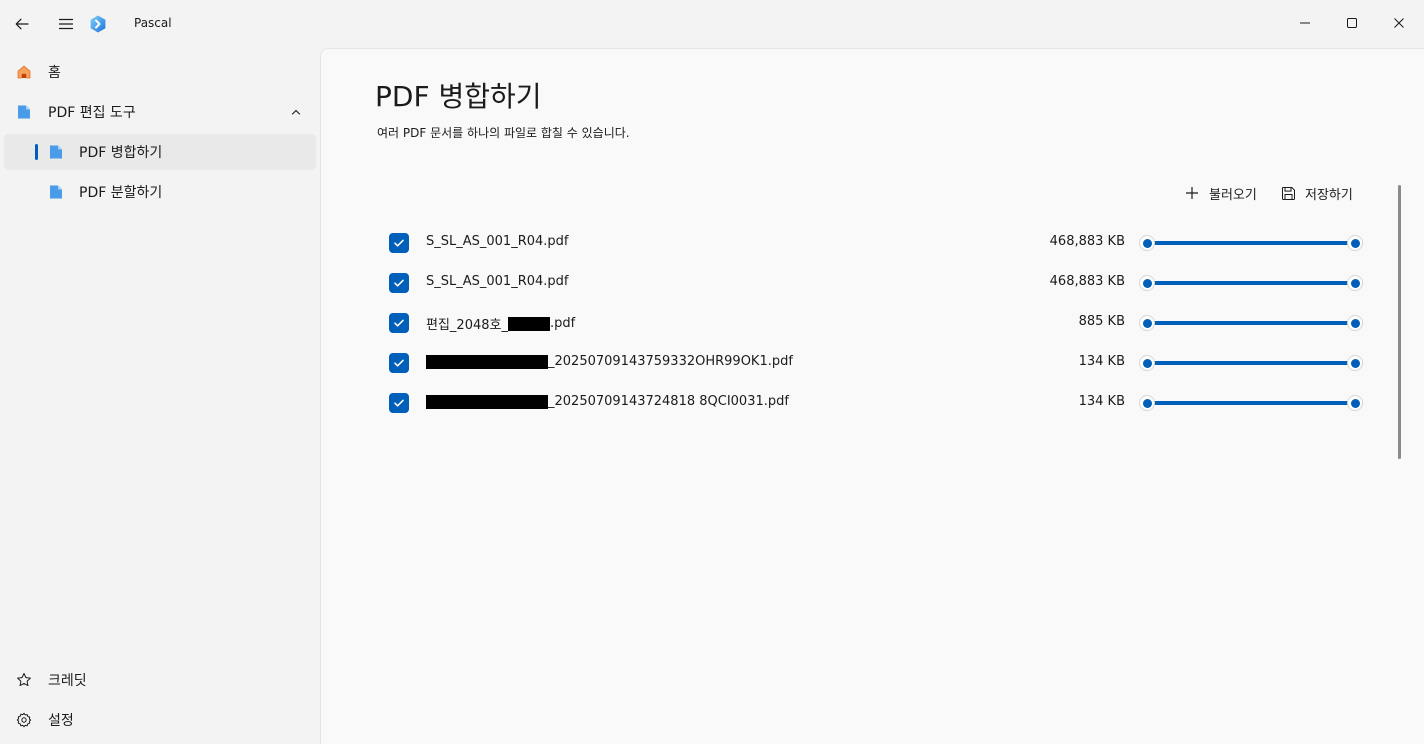  I want to click on import-label: 불러오기, so click(1233, 195).